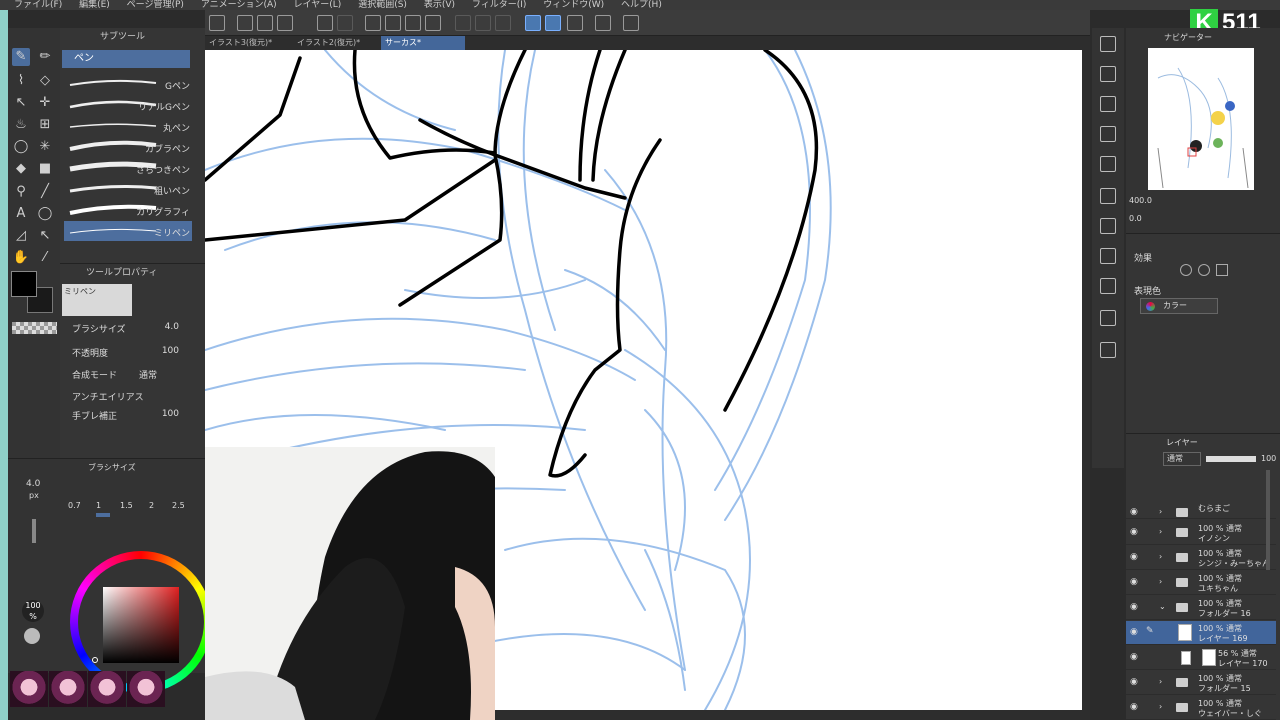 The image size is (1280, 720). I want to click on menu-window: ウィンドウ(W), so click(573, 5).